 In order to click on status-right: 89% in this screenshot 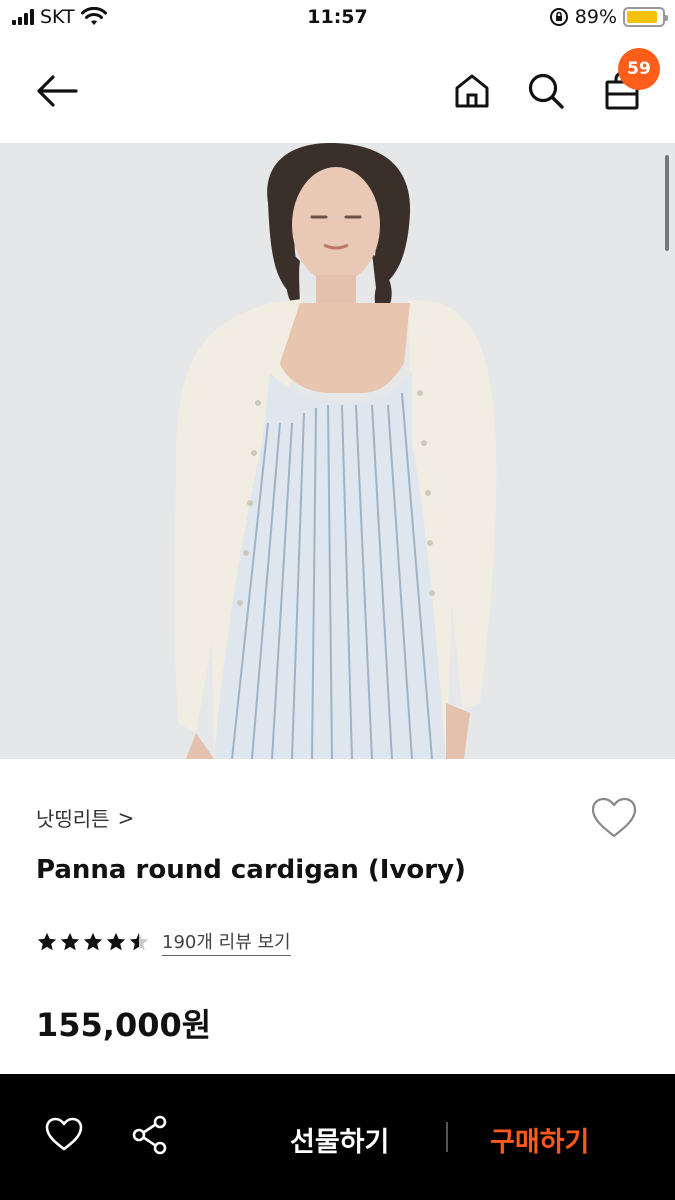, I will do `click(608, 17)`.